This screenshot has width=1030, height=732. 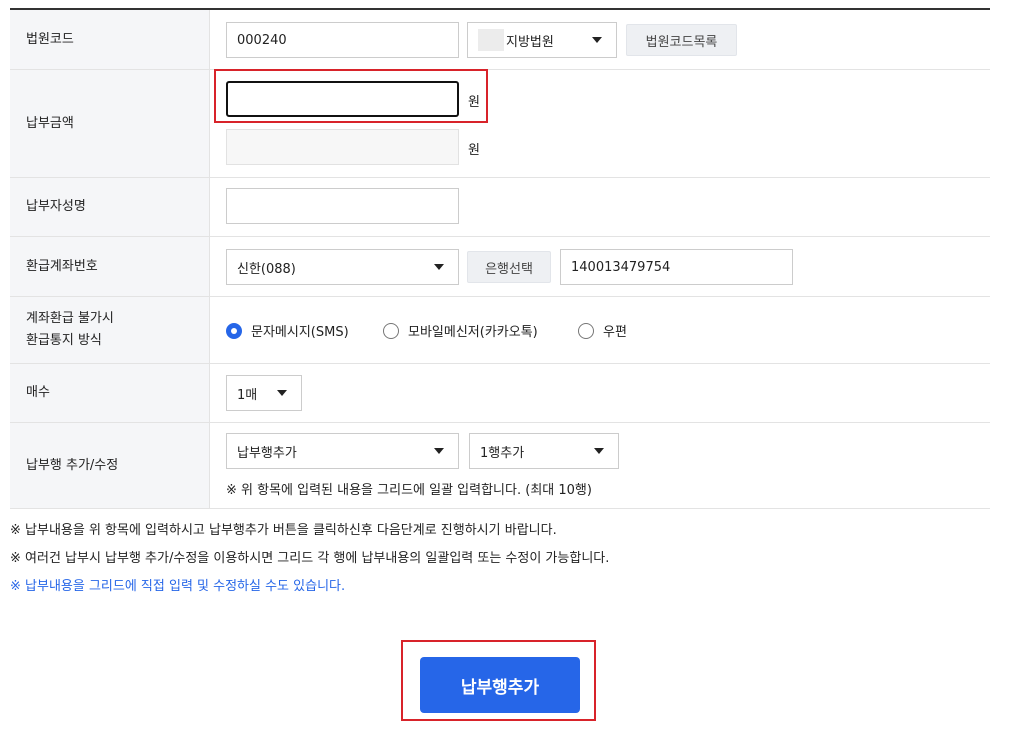 I want to click on bank-select-button: 은행선택, so click(x=509, y=267).